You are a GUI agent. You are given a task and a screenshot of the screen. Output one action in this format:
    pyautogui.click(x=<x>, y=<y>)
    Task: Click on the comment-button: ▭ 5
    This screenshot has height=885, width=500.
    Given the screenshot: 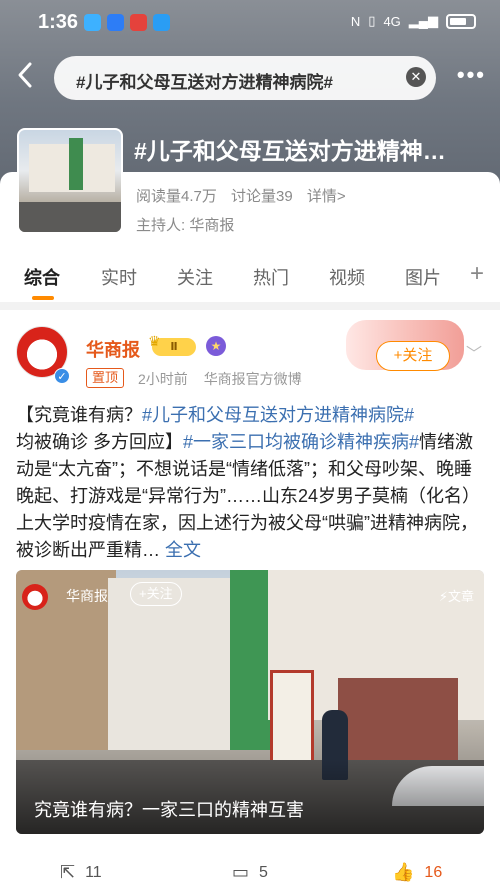 What is the action you would take?
    pyautogui.click(x=250, y=872)
    